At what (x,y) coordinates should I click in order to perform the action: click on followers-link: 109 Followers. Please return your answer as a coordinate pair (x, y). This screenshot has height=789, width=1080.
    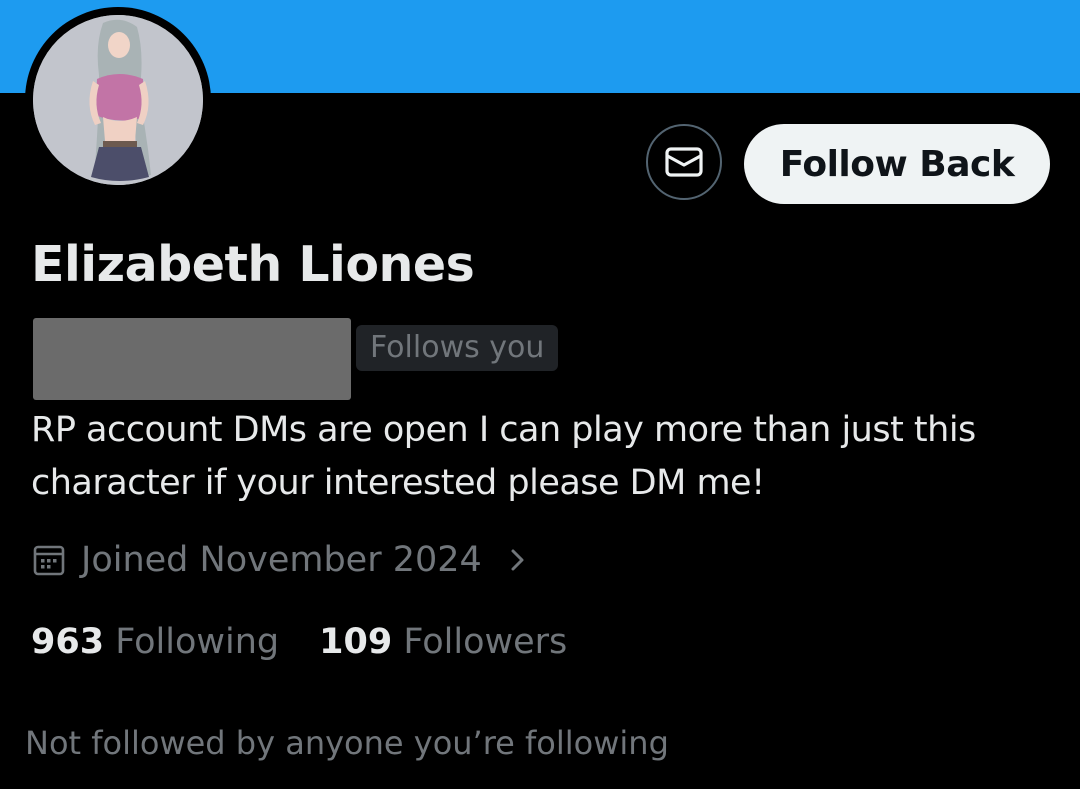
    Looking at the image, I should click on (443, 642).